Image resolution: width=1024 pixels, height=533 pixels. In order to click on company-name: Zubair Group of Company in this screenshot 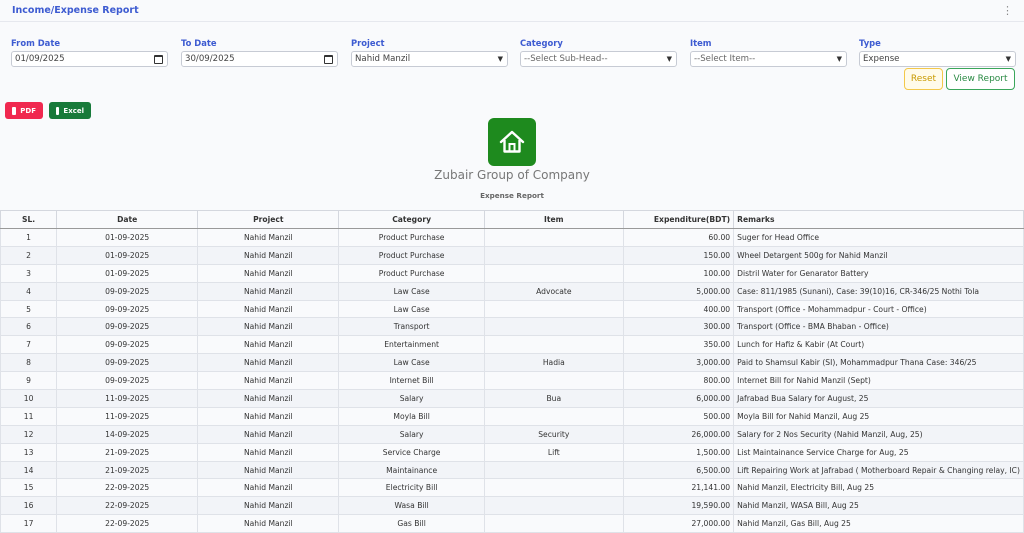, I will do `click(512, 175)`.